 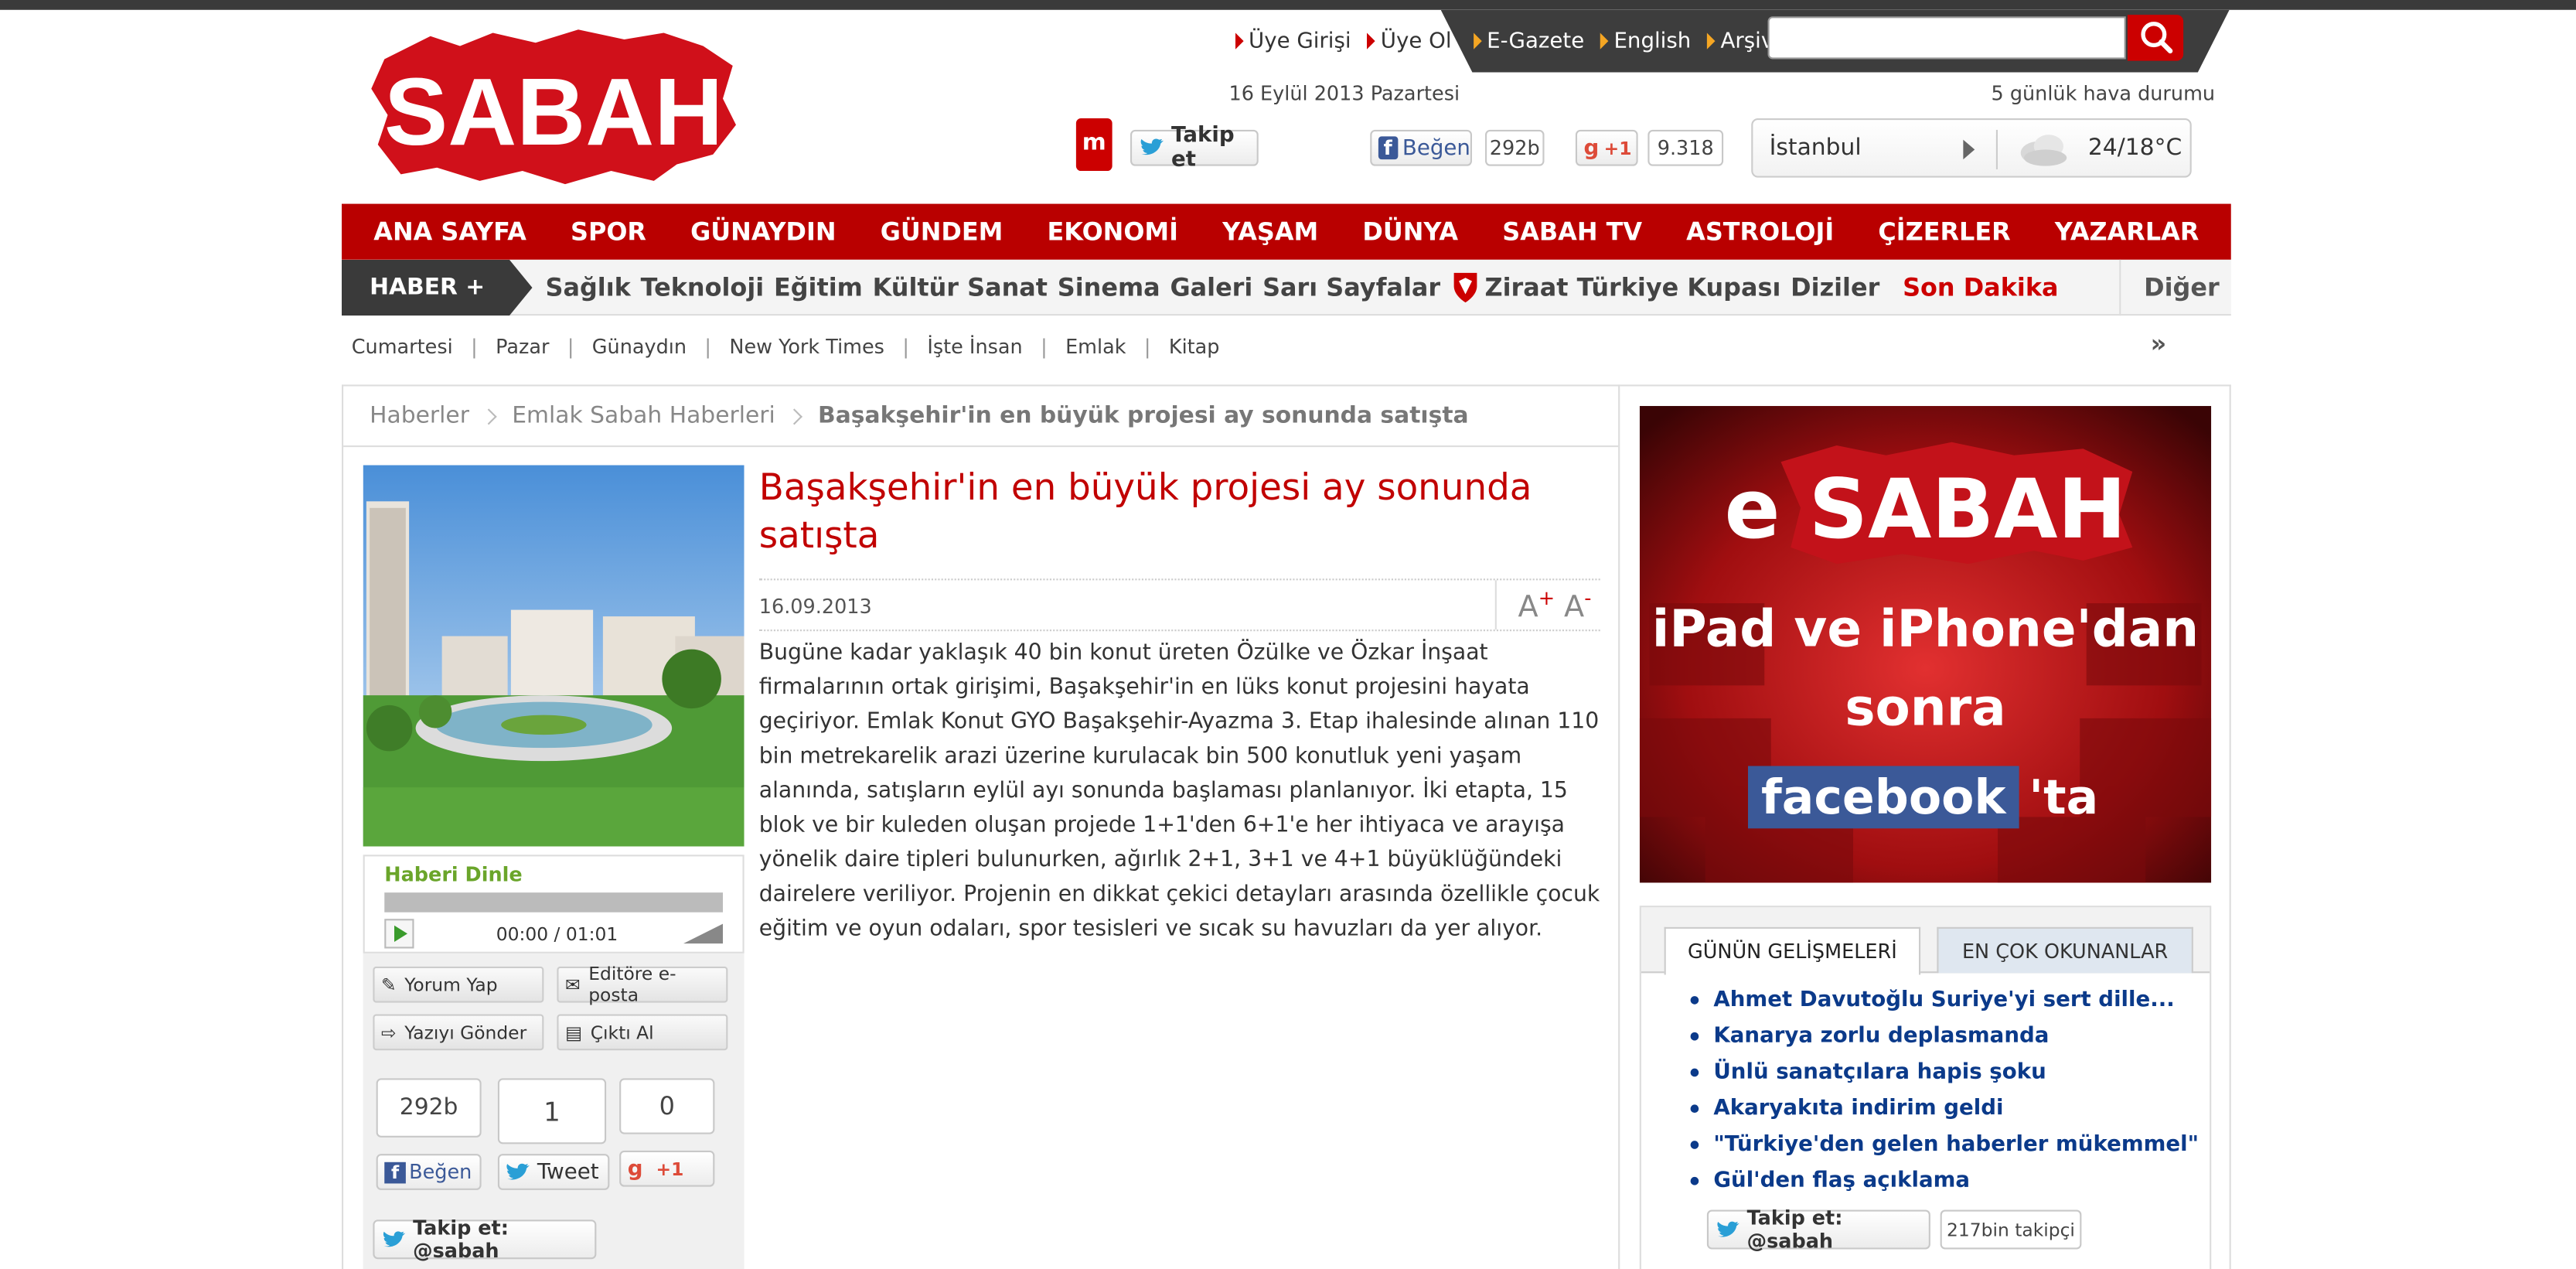 I want to click on third-new-york-times: New York Times, so click(x=806, y=347).